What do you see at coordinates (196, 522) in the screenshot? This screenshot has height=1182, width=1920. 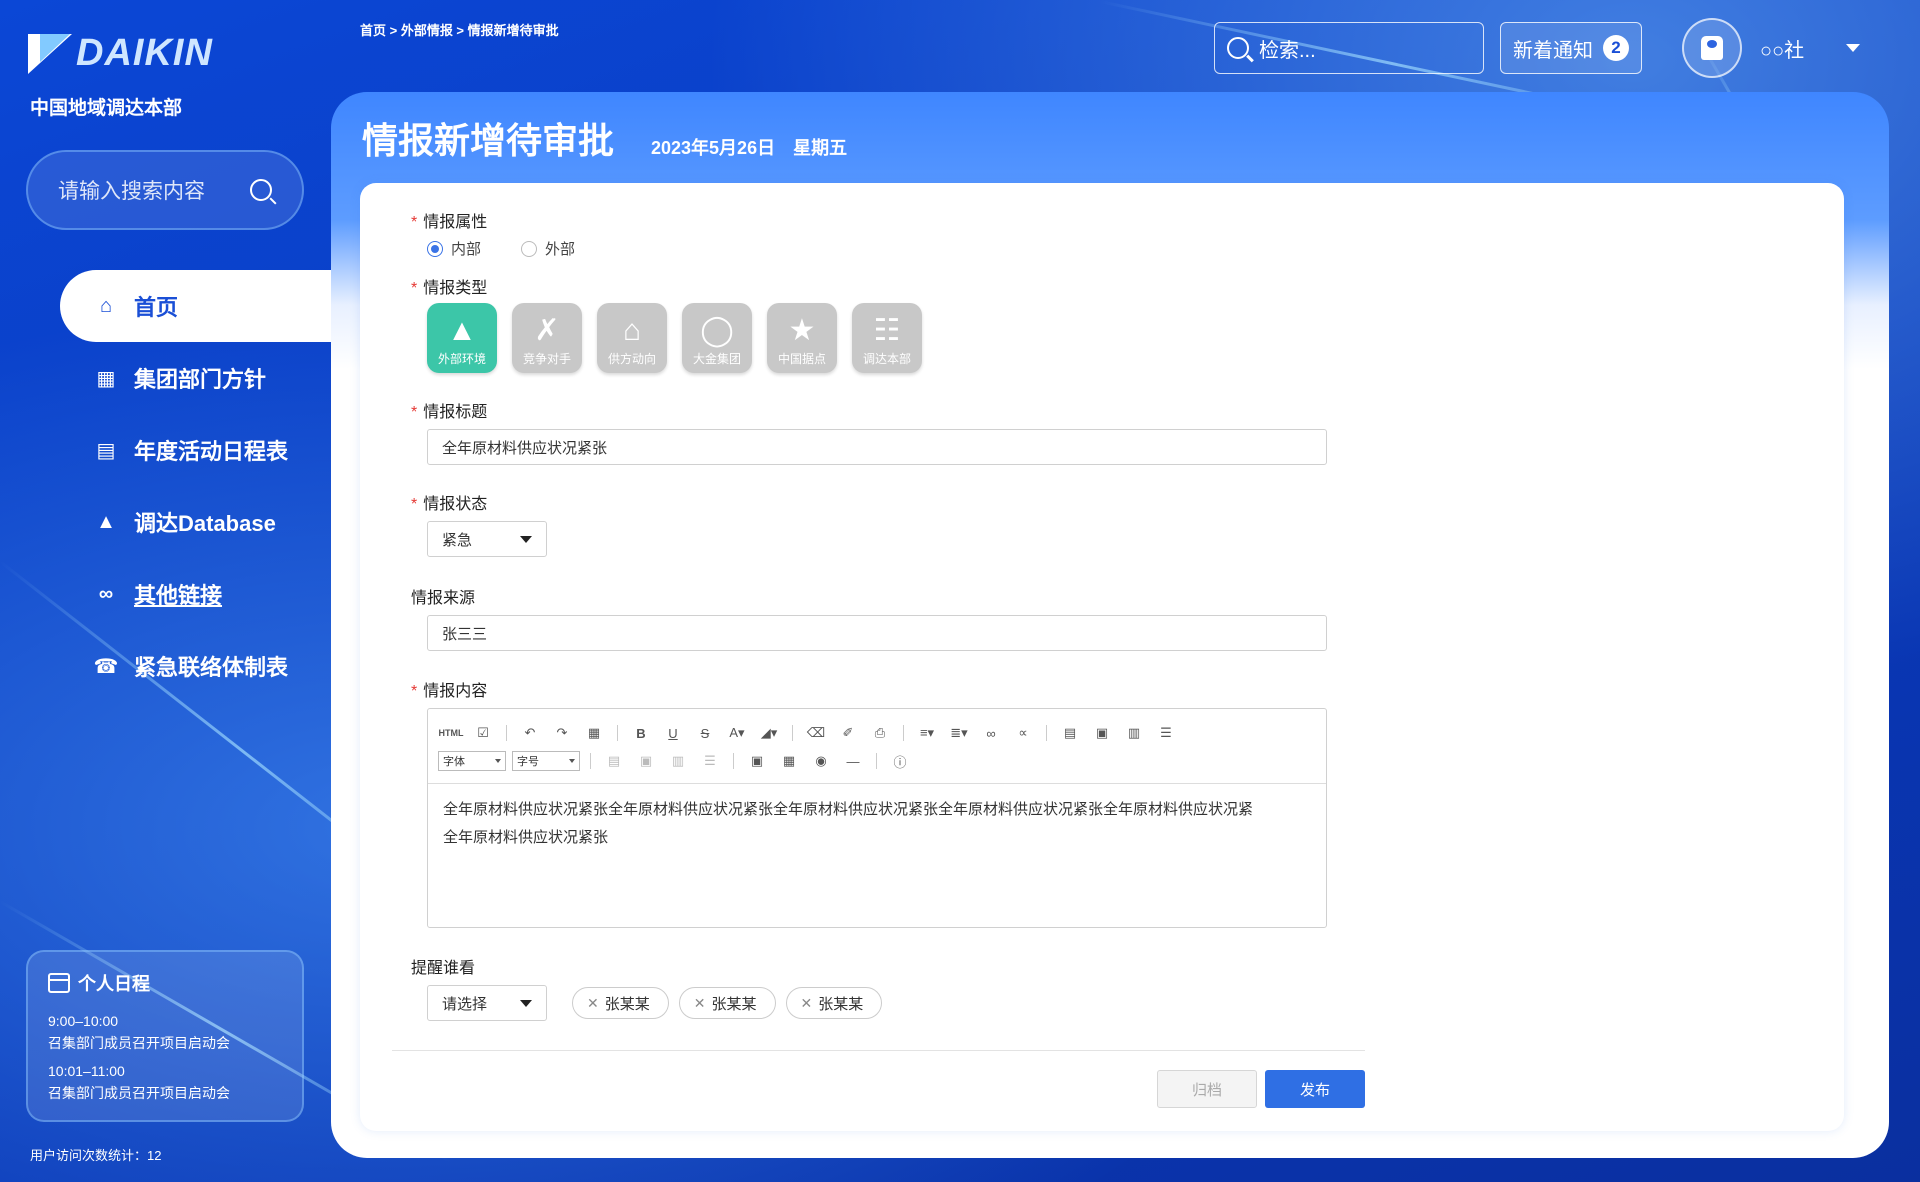 I see `sidebar-item-database: ▲ 调达Database` at bounding box center [196, 522].